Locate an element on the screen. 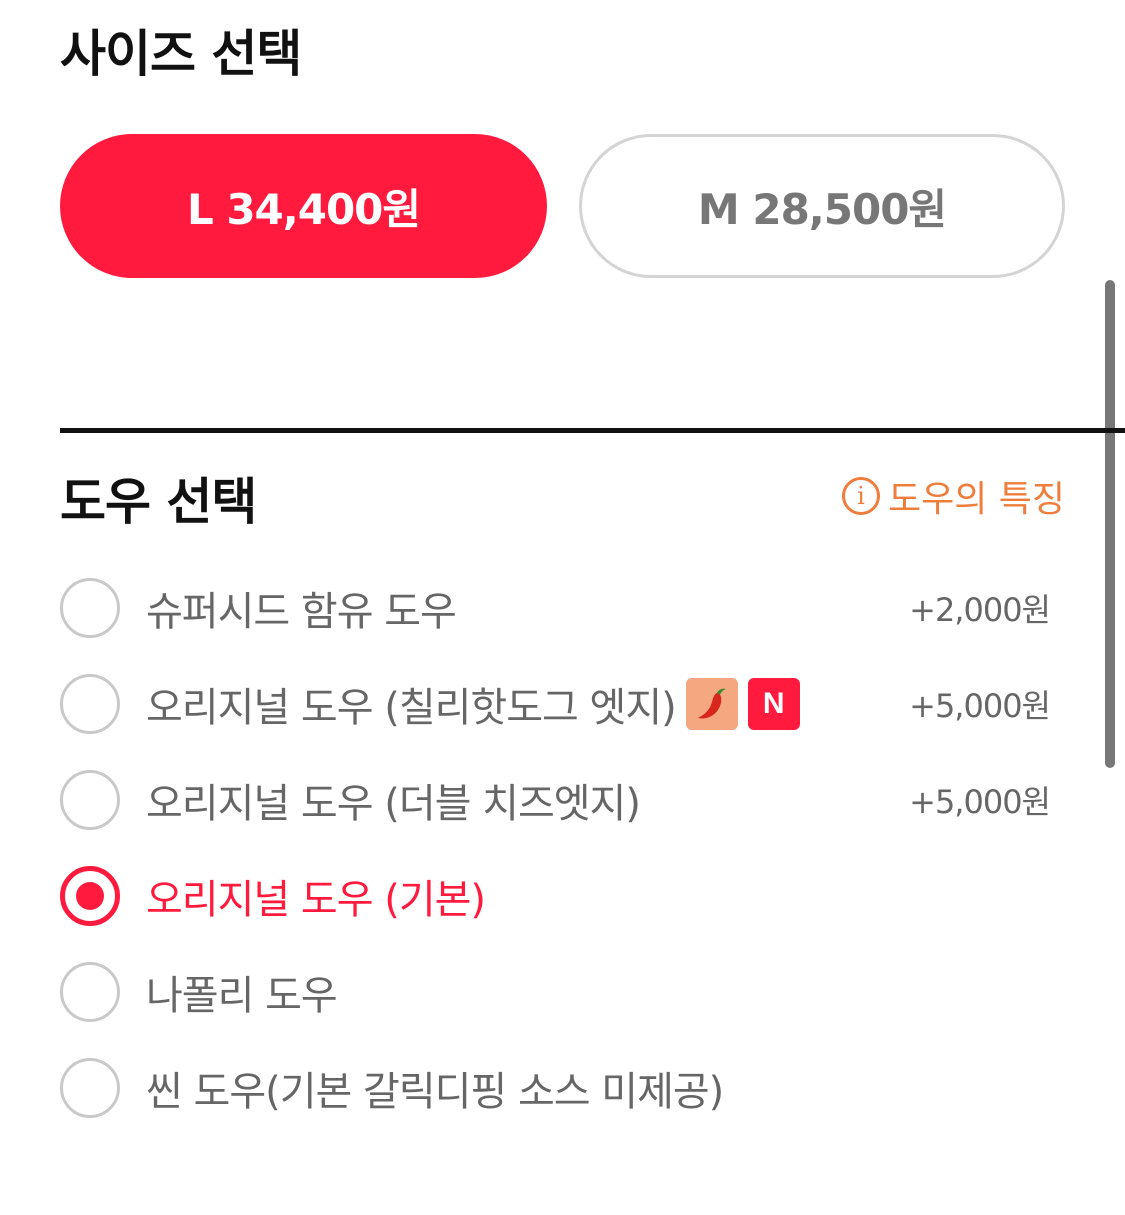  dough-option-price: +2,000원 is located at coordinates (980, 610).